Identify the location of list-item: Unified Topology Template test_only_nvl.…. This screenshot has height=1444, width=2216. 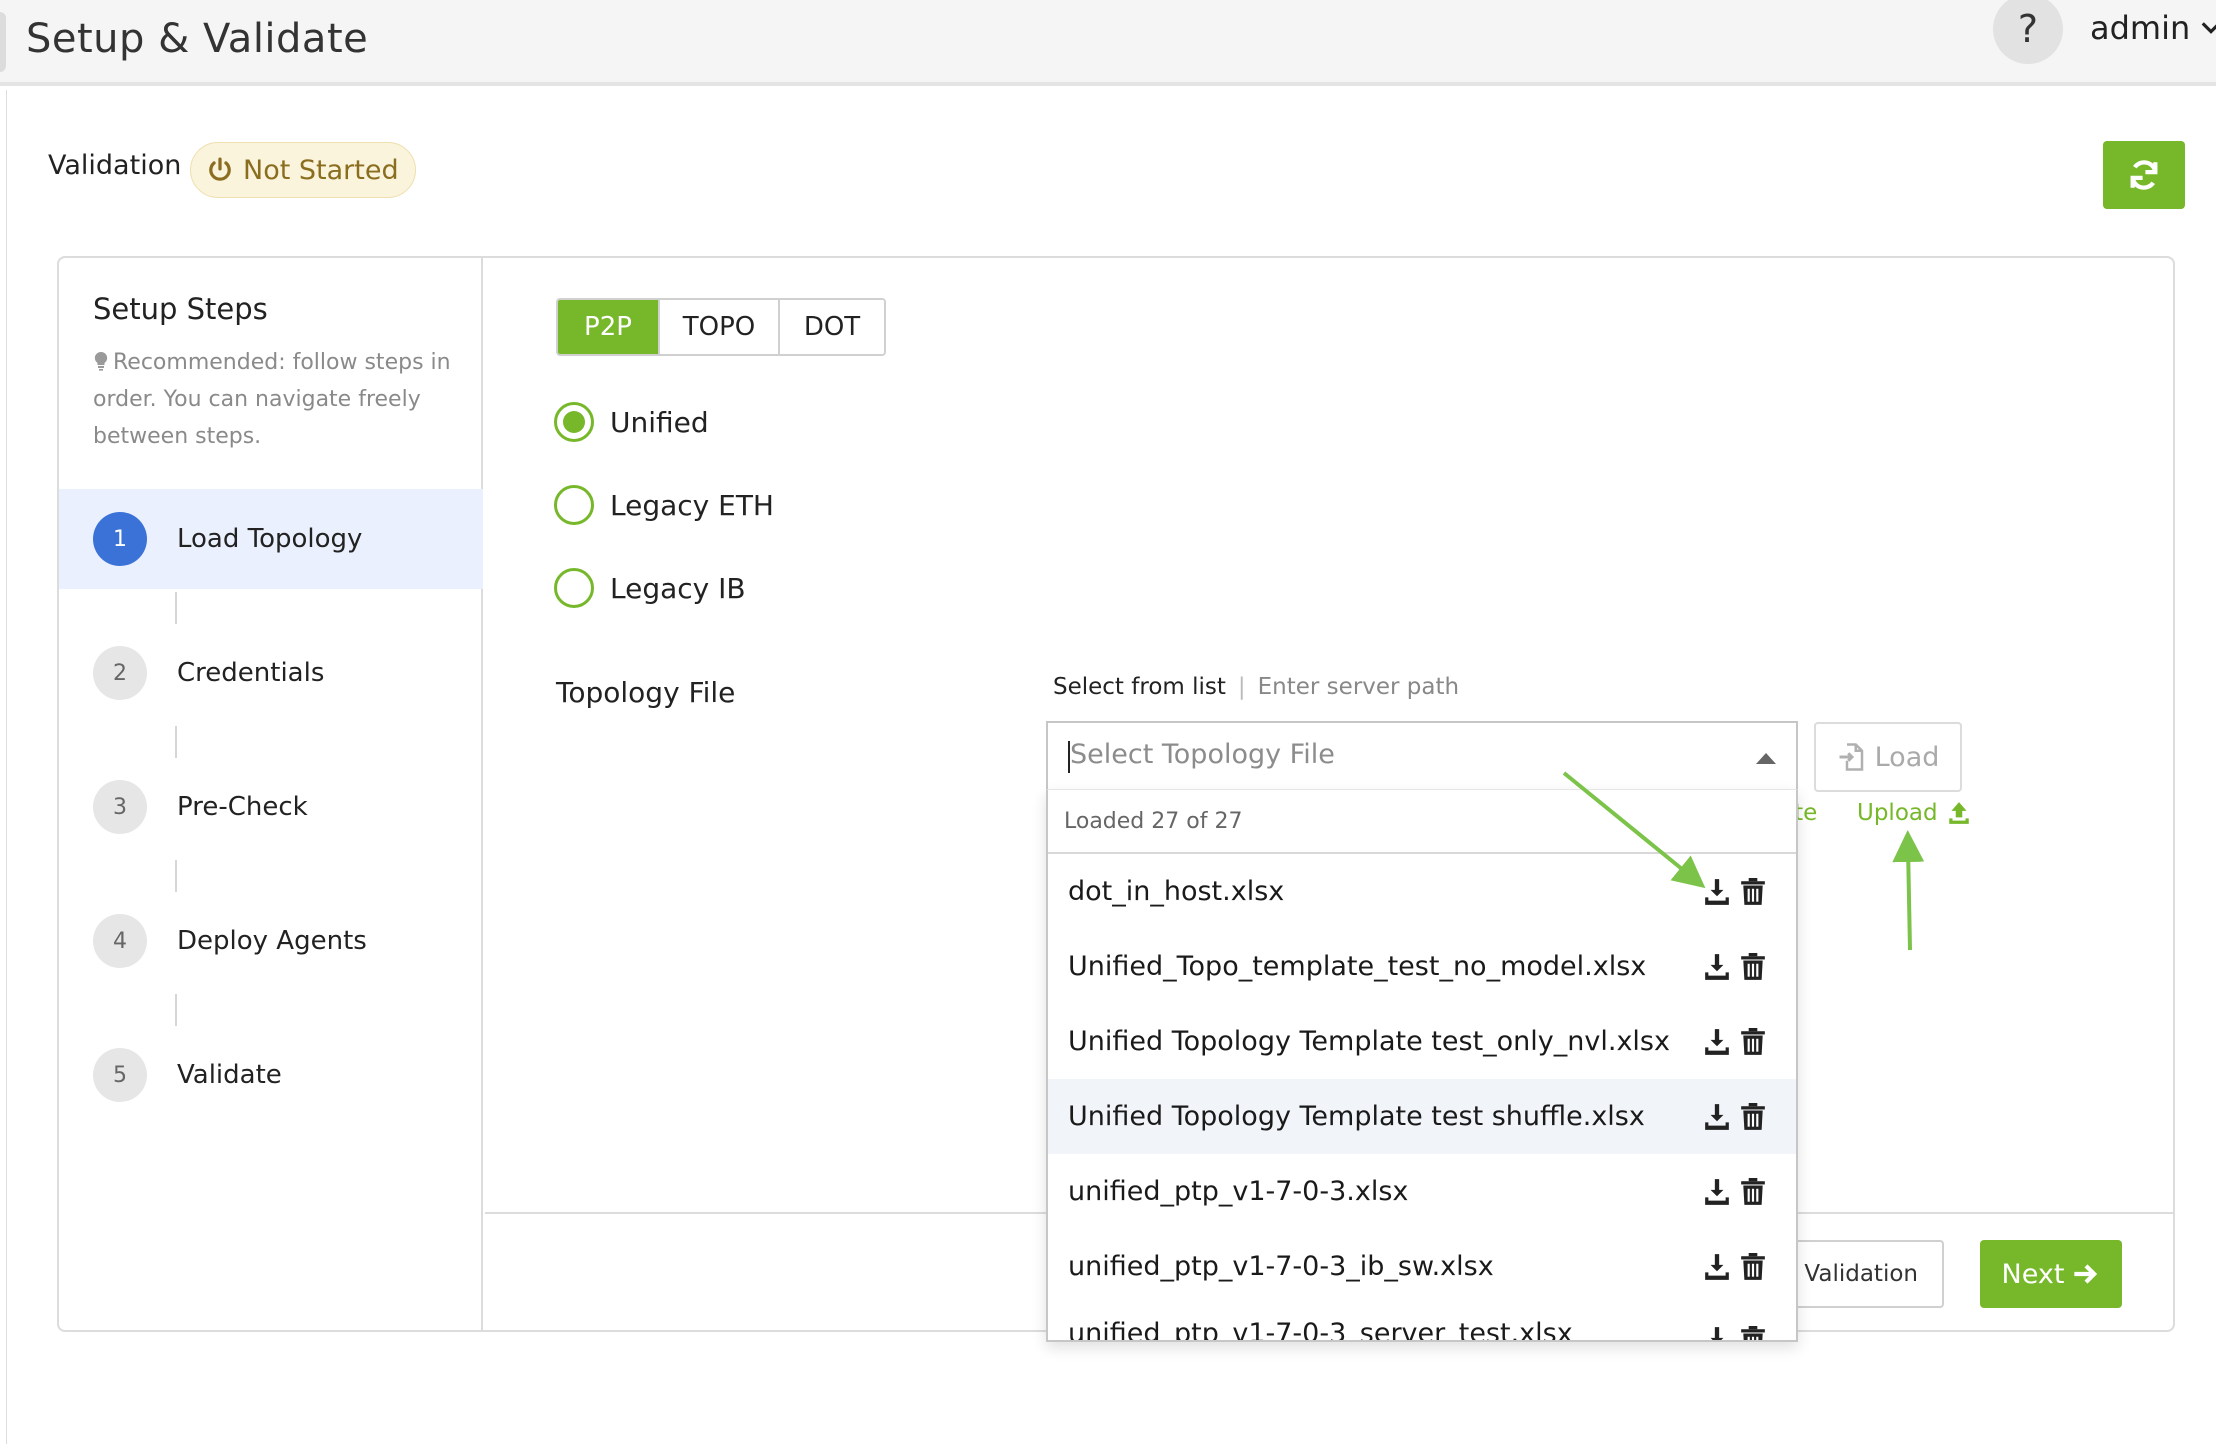
(1422, 1041).